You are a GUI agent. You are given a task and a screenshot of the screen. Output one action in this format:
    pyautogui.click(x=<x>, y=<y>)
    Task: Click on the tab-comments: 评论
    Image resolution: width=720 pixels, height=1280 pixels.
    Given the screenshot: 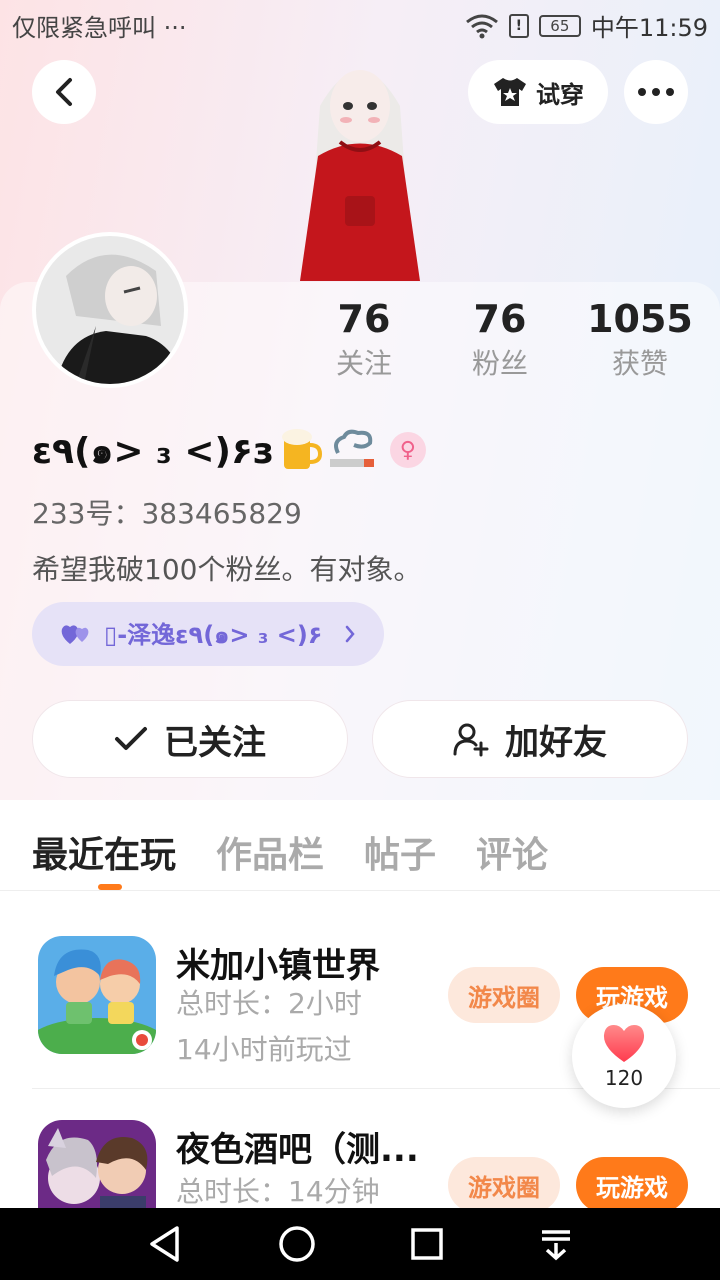 What is the action you would take?
    pyautogui.click(x=512, y=852)
    